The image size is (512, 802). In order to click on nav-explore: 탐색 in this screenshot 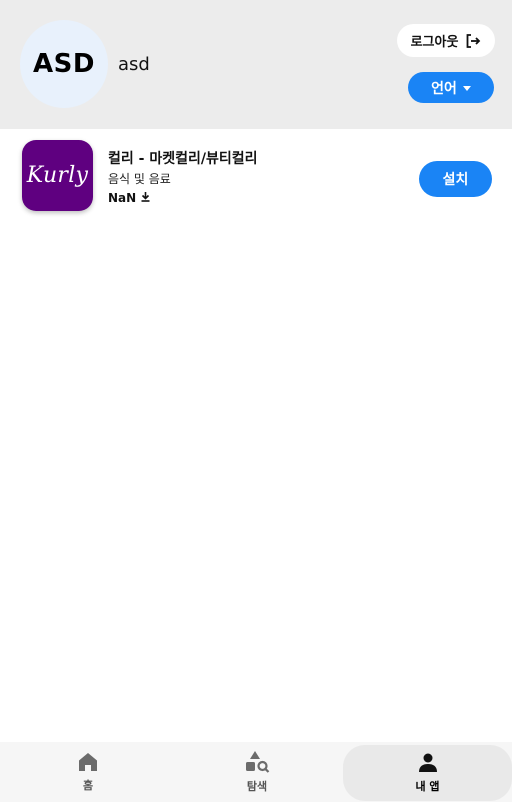, I will do `click(257, 772)`.